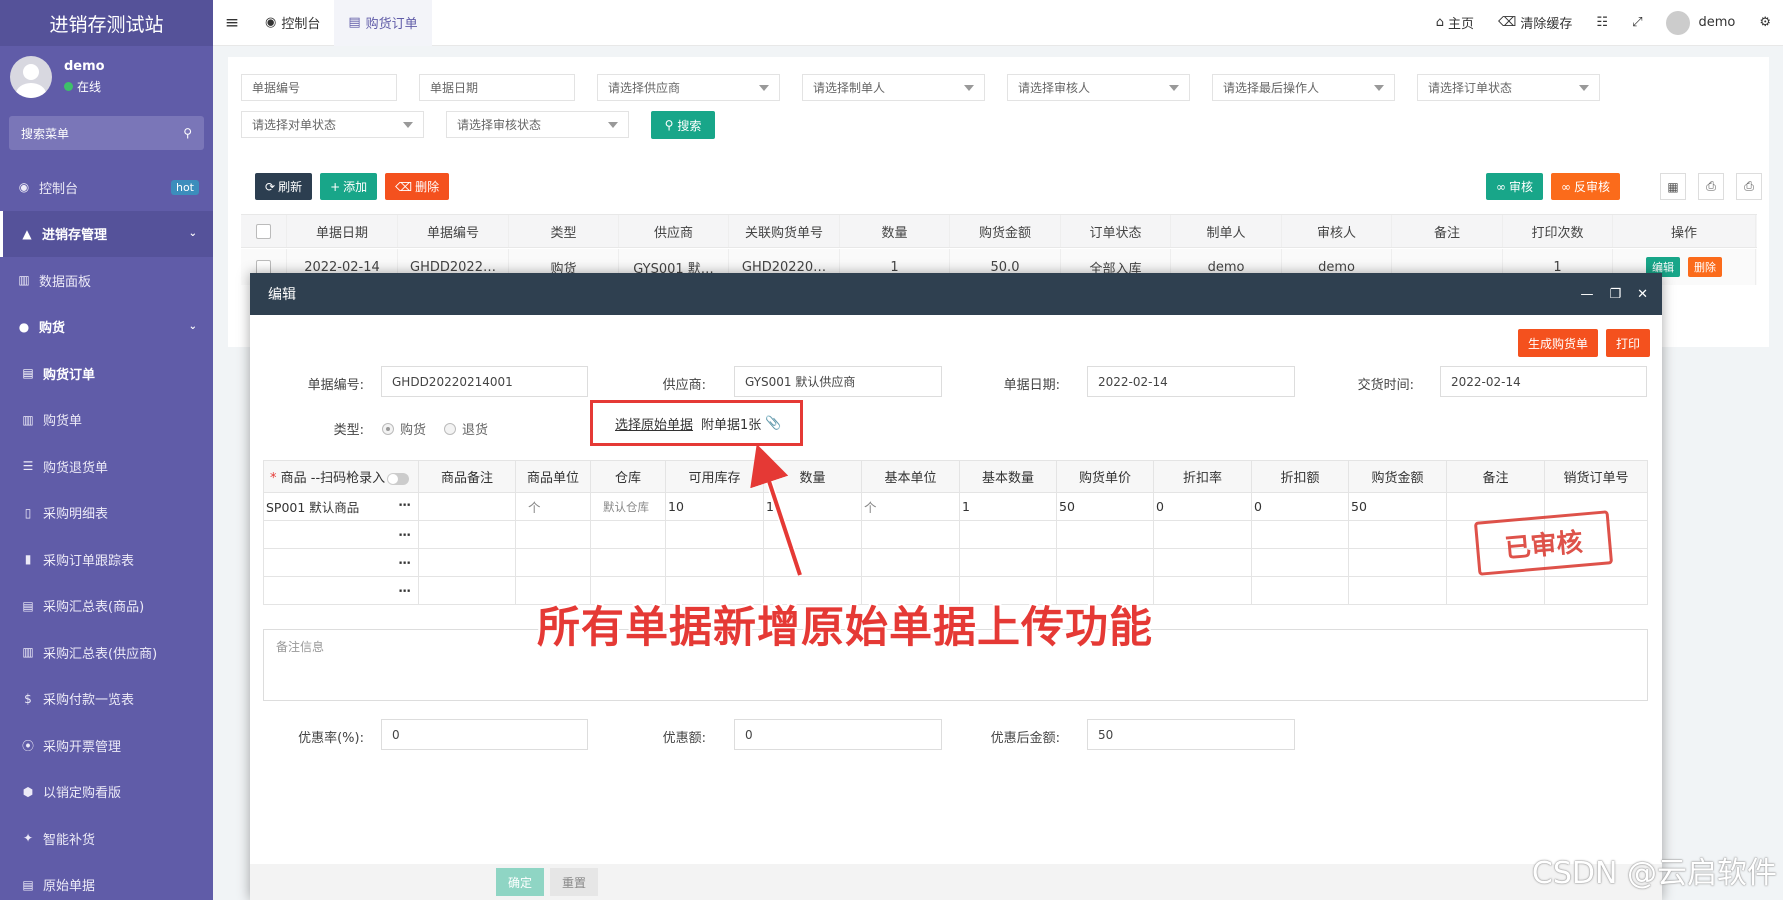 The image size is (1783, 900). I want to click on doc-no-input: GHDD20220214001, so click(484, 381).